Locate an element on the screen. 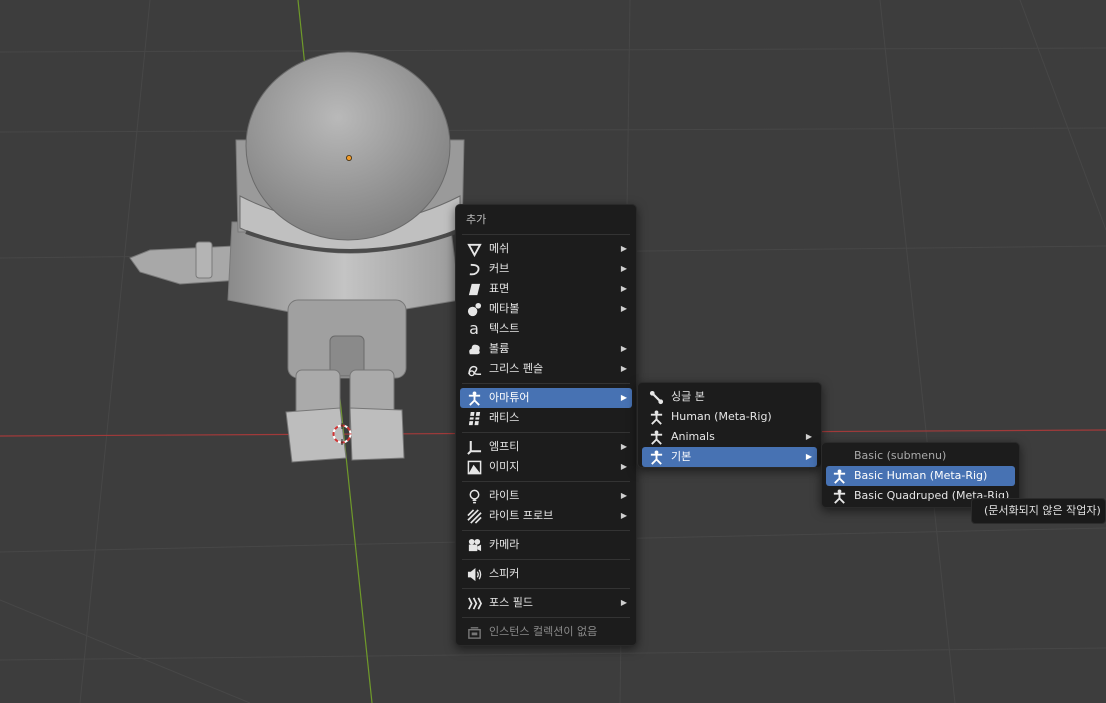 The height and width of the screenshot is (703, 1106). lattice-icon is located at coordinates (474, 418).